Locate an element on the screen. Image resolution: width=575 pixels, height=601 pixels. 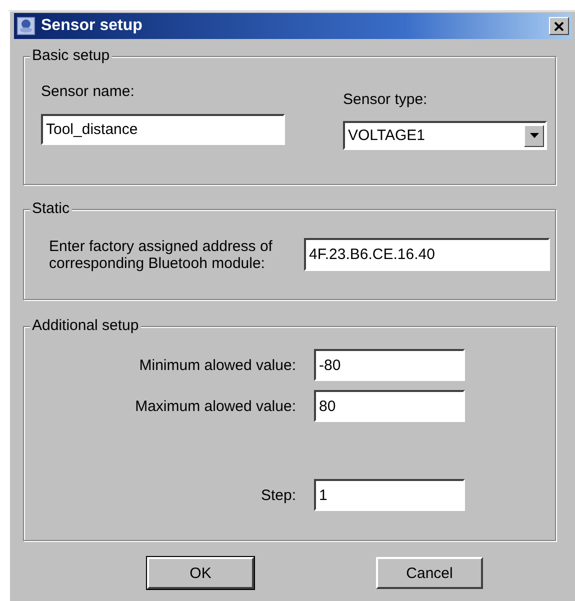
close-icon is located at coordinates (559, 26).